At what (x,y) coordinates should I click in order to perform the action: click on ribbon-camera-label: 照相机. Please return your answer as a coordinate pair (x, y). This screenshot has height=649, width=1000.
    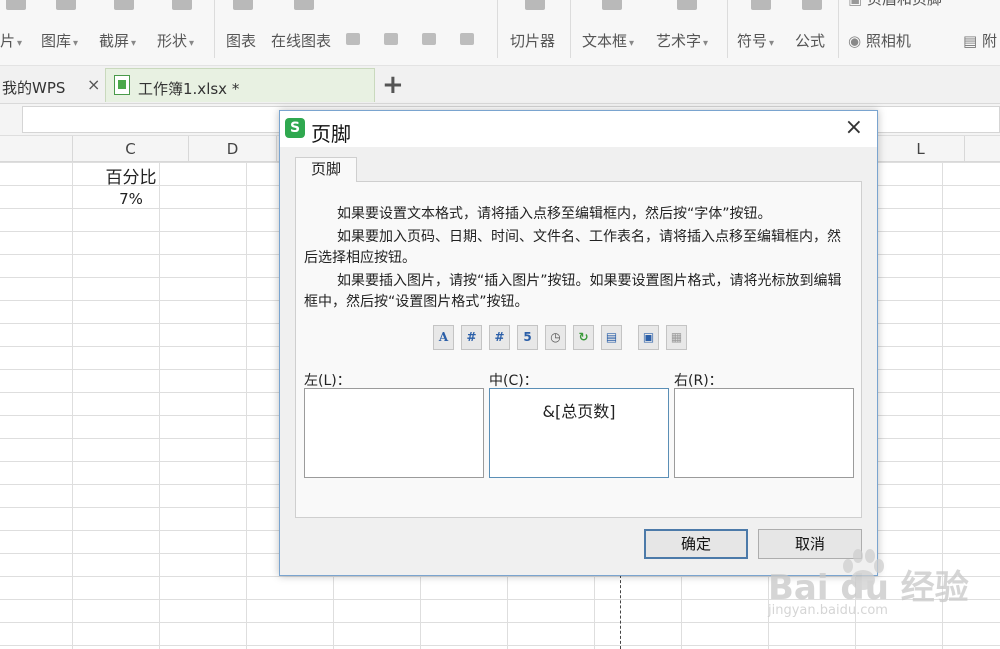
    Looking at the image, I should click on (888, 41).